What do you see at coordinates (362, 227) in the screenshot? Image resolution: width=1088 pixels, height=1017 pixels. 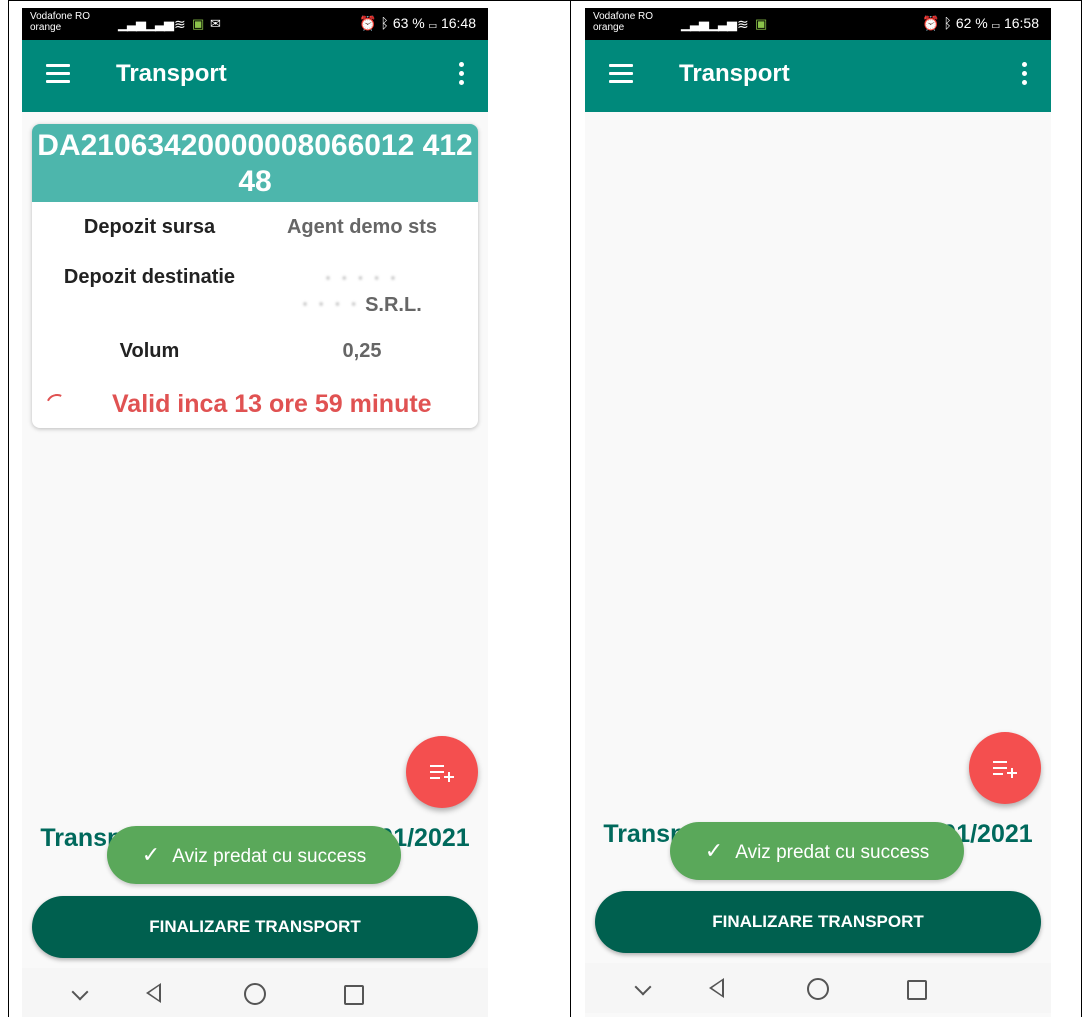 I see `source-value: Agent demo sts` at bounding box center [362, 227].